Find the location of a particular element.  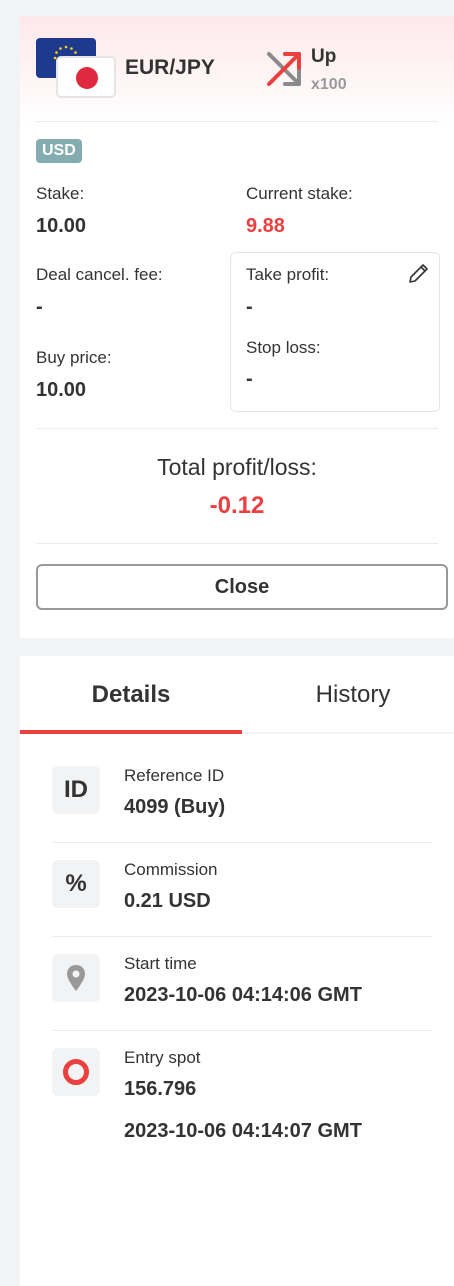

current-stake-label: Current stake: is located at coordinates (299, 193).